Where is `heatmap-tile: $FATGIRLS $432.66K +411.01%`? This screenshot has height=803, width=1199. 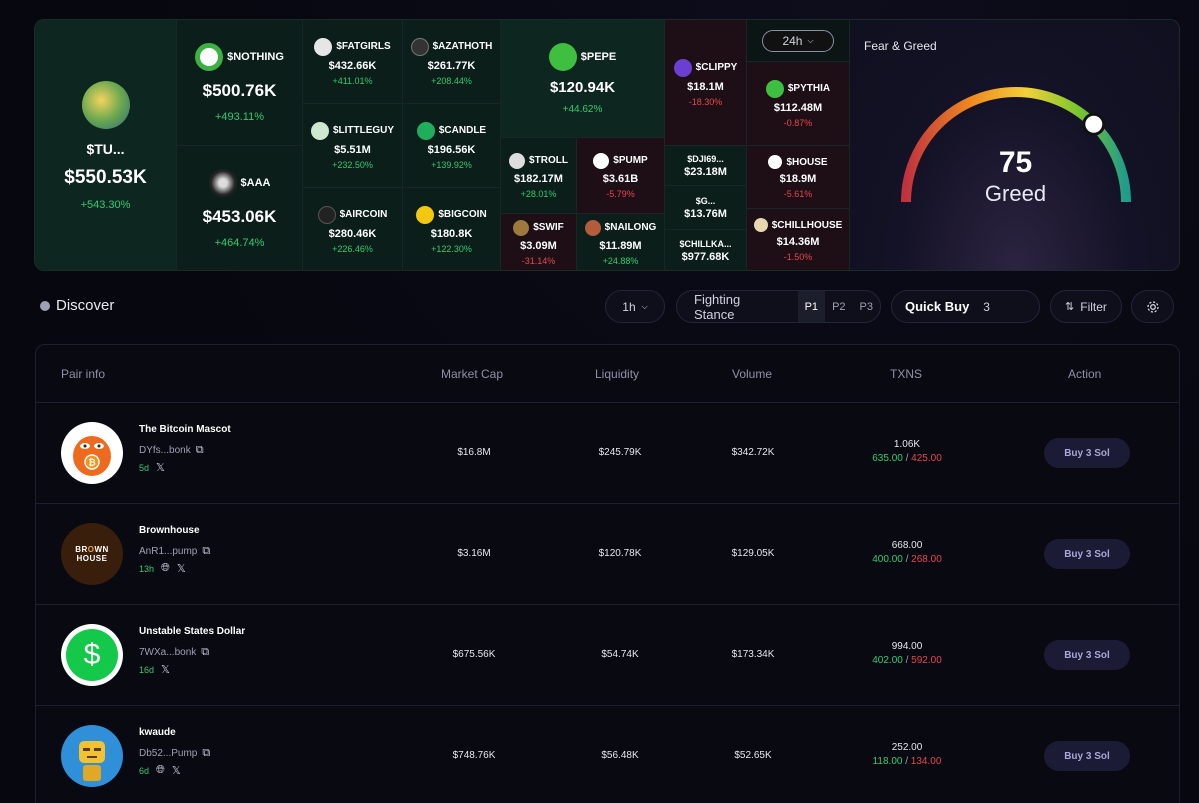 heatmap-tile: $FATGIRLS $432.66K +411.01% is located at coordinates (353, 62).